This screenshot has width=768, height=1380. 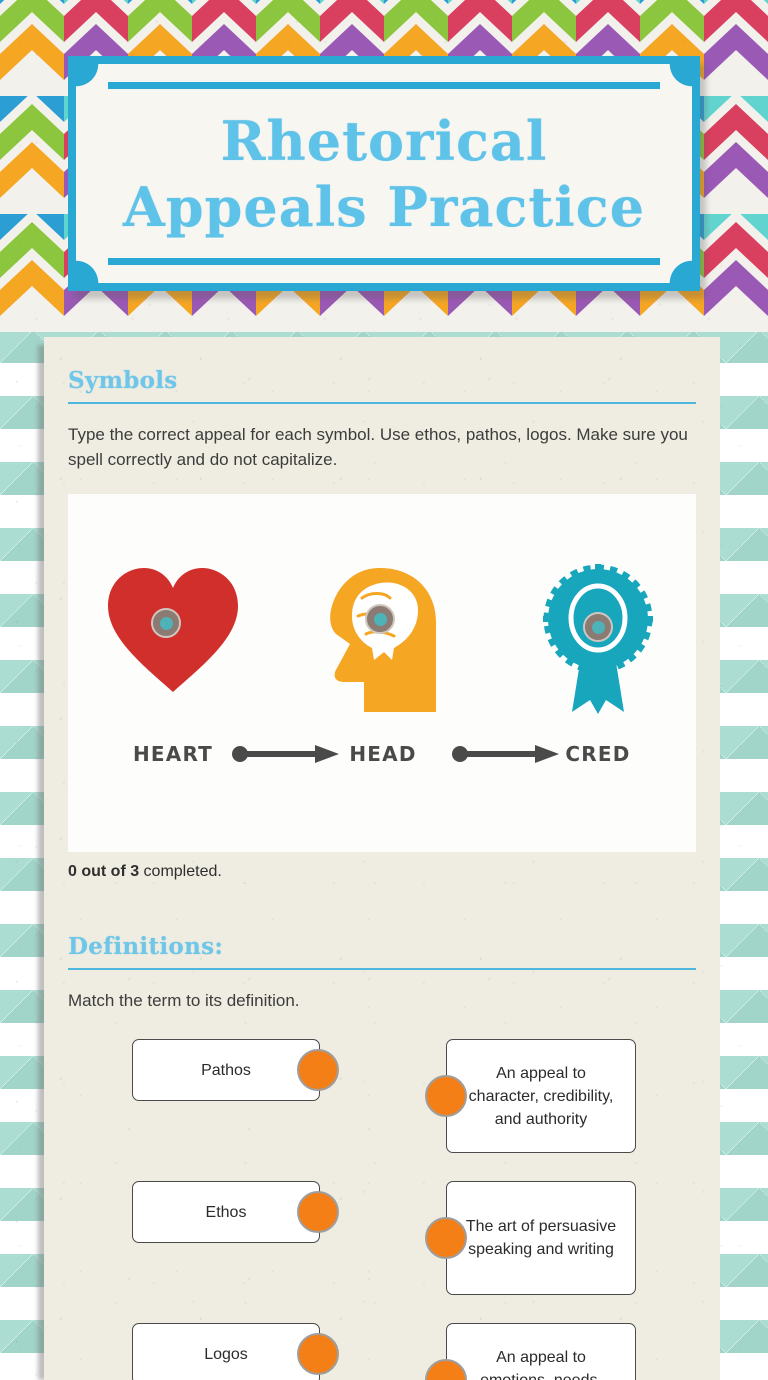 What do you see at coordinates (382, 872) in the screenshot?
I see `progress-status: 0 out of 3 completed.` at bounding box center [382, 872].